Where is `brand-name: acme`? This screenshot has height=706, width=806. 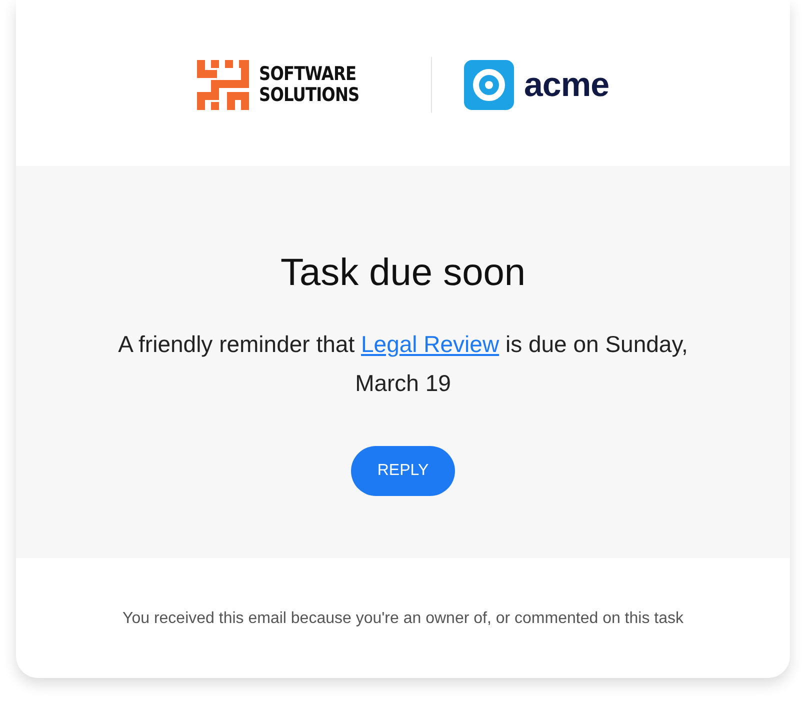 brand-name: acme is located at coordinates (566, 85).